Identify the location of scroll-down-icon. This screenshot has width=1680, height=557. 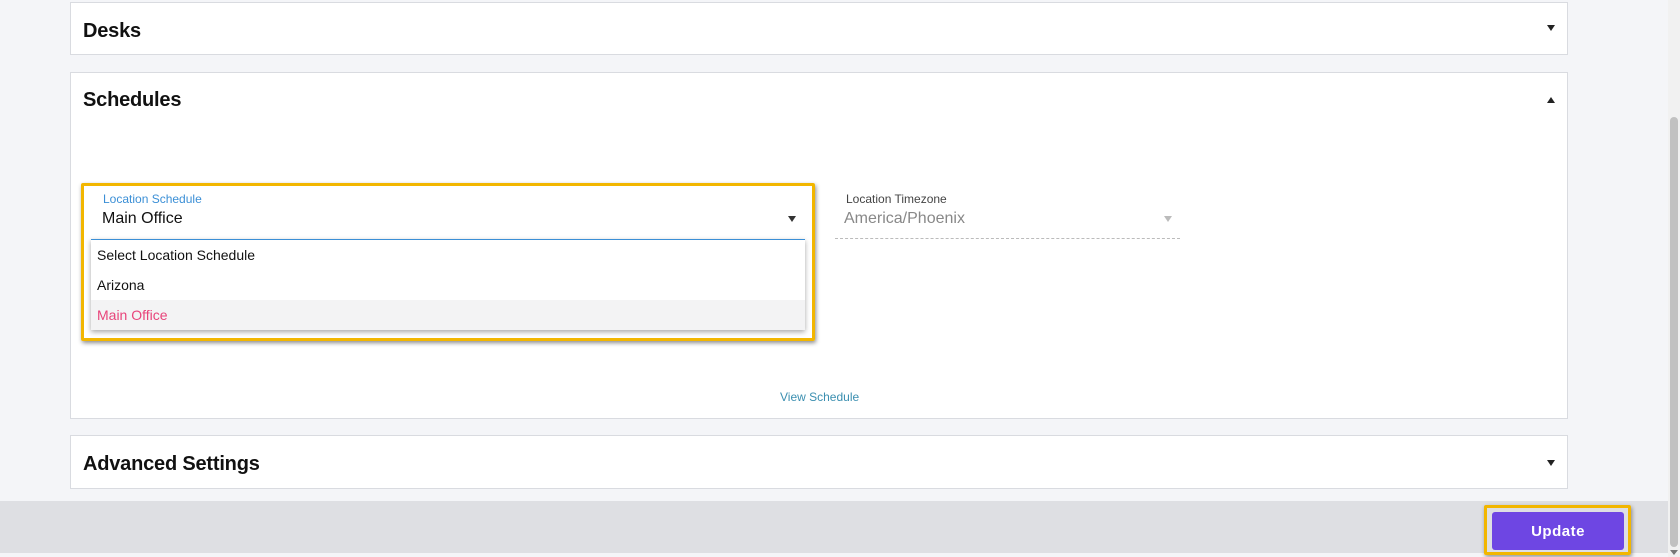
(1674, 552).